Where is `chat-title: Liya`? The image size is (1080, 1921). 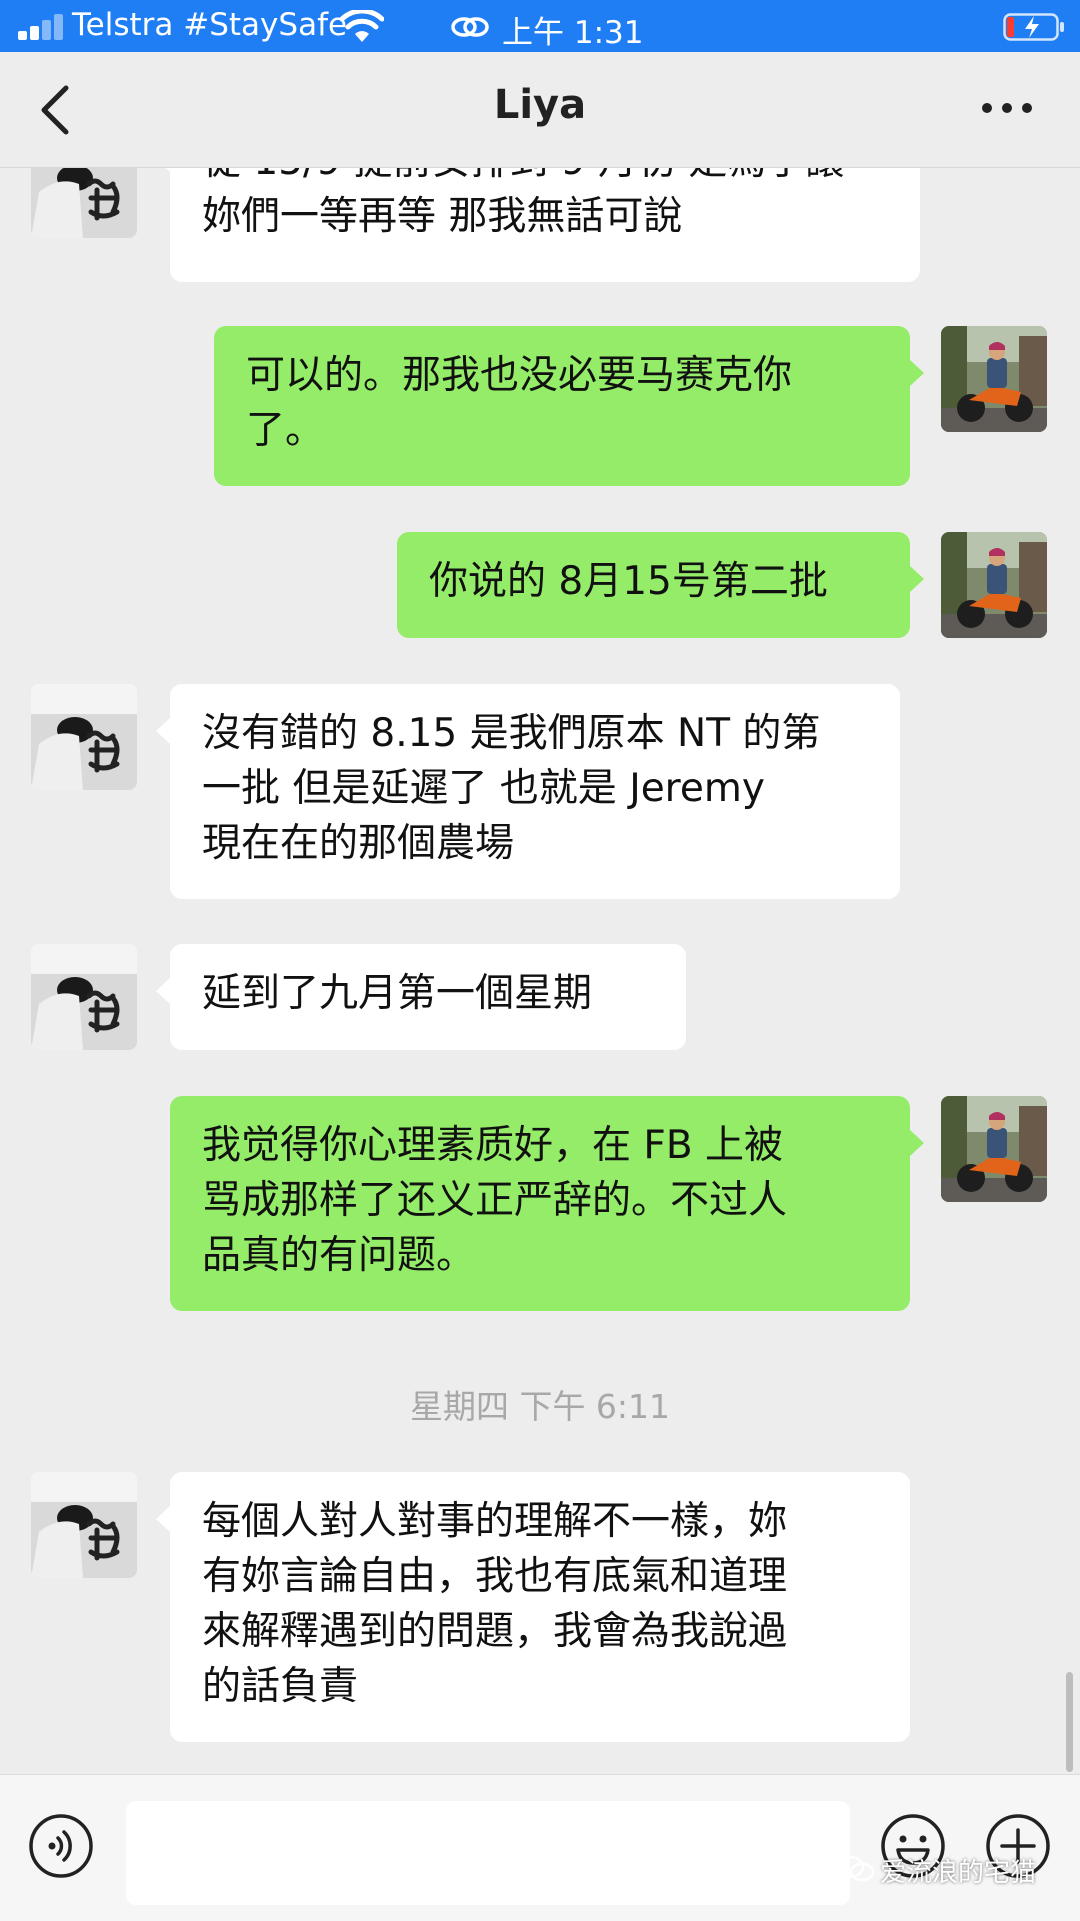 chat-title: Liya is located at coordinates (540, 105).